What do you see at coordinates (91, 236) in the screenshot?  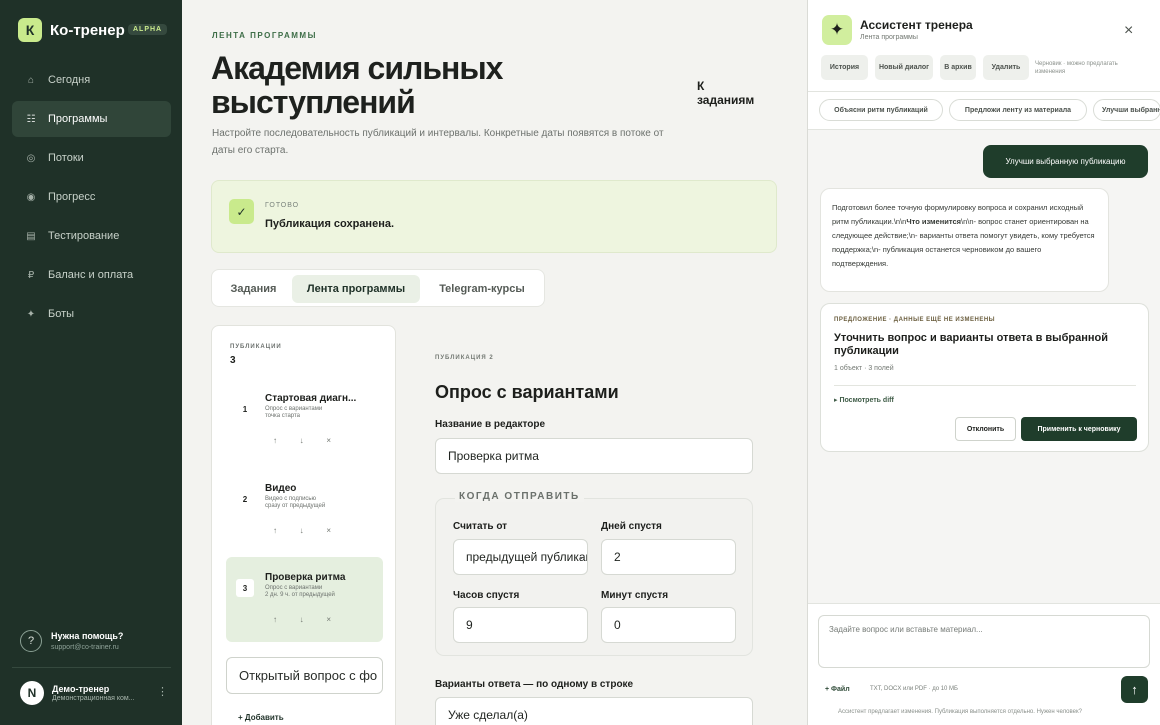 I see `sidebar-item-testing: ▤ Тестирование` at bounding box center [91, 236].